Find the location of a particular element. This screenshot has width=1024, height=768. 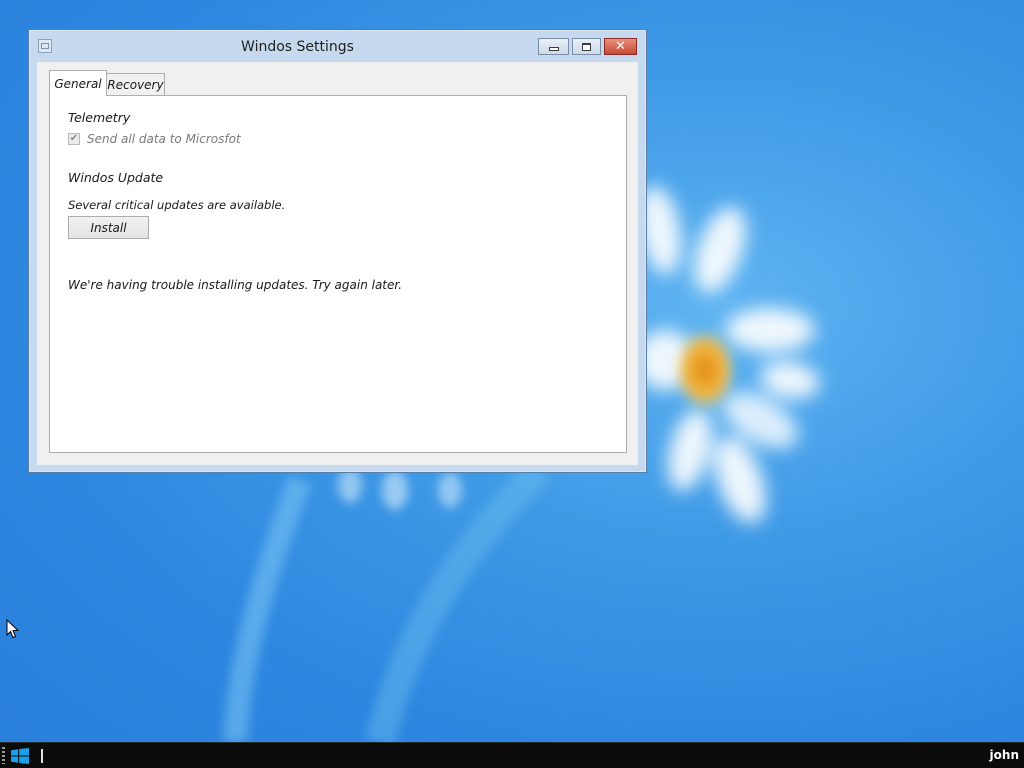

taskbar: john is located at coordinates (512, 755).